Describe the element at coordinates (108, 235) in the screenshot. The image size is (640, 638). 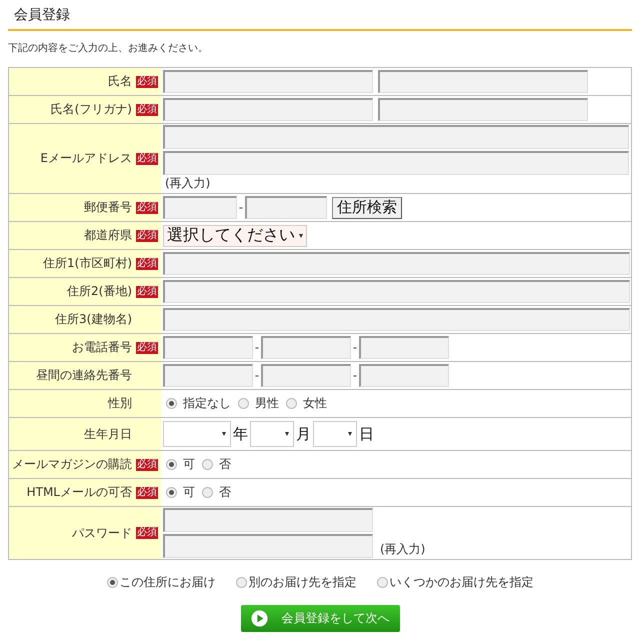
I see `field-label: 都道府県` at that location.